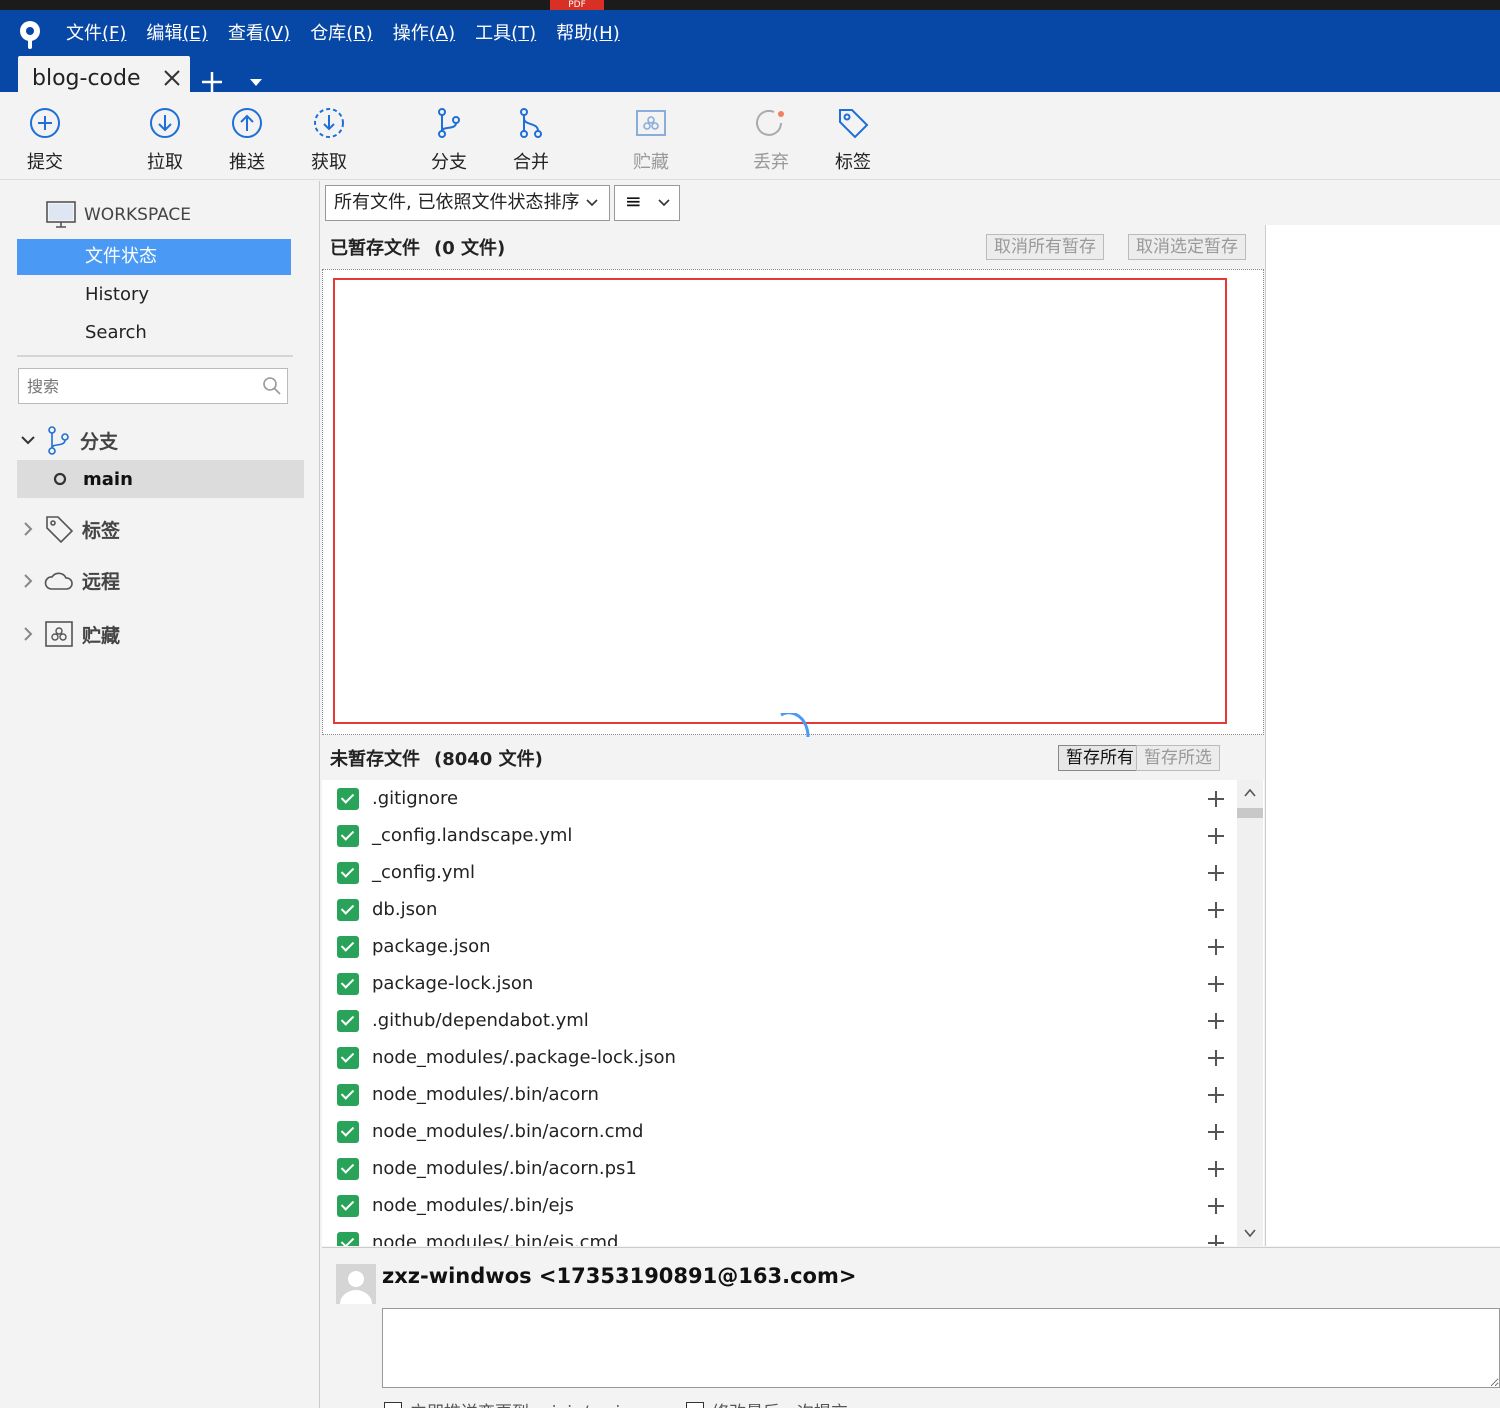 The height and width of the screenshot is (1408, 1500). I want to click on arrow-up-circle-icon, so click(247, 123).